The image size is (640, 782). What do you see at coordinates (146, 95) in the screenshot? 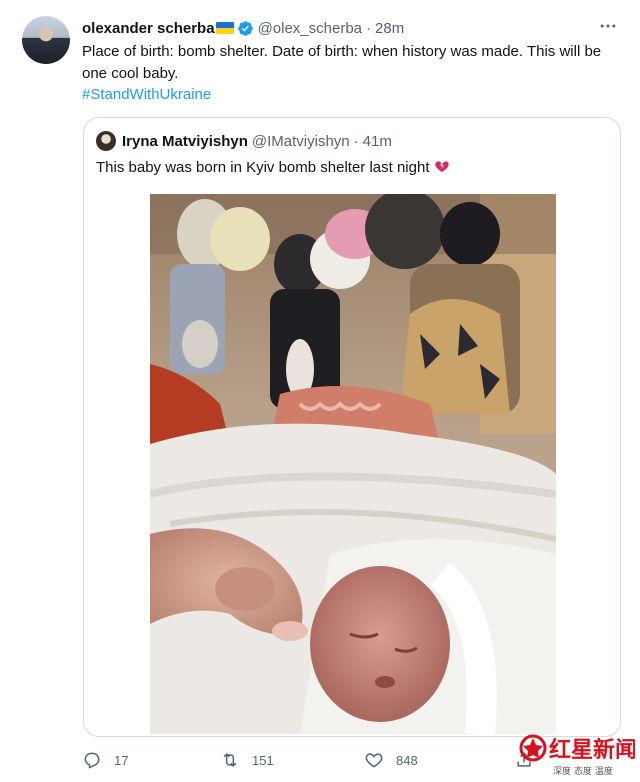
I see `hashtag-link: #StandWithUkraine` at bounding box center [146, 95].